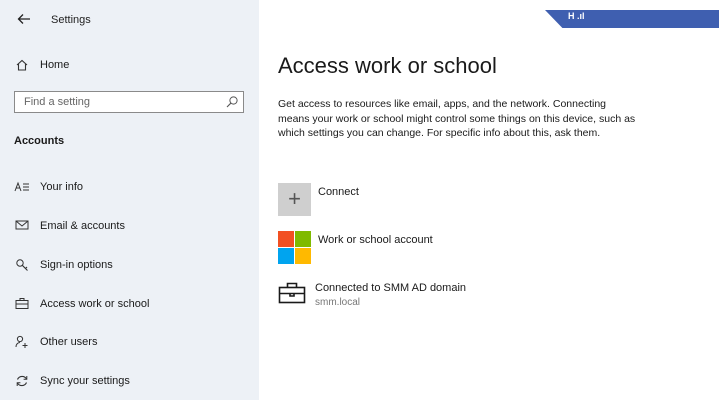  What do you see at coordinates (22, 343) in the screenshot?
I see `person-add-icon` at bounding box center [22, 343].